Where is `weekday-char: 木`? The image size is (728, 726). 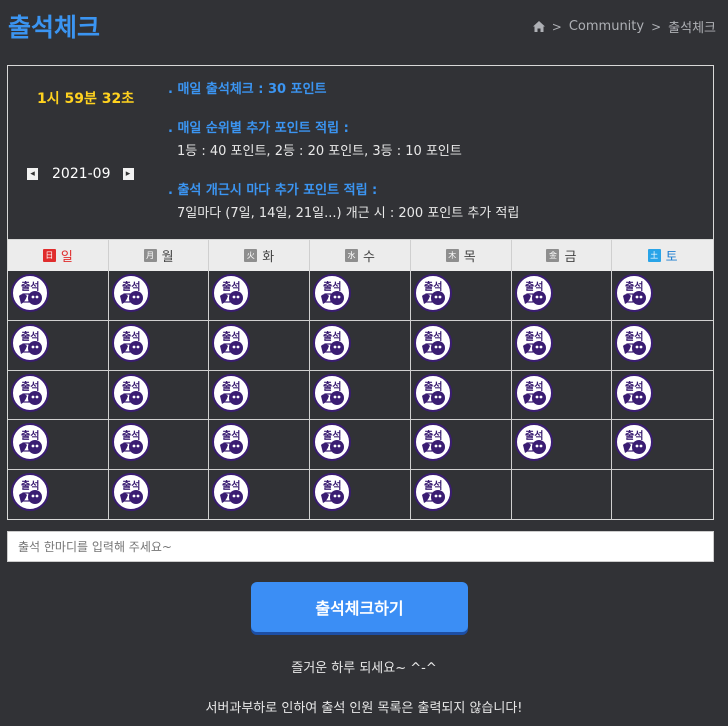 weekday-char: 木 is located at coordinates (452, 255).